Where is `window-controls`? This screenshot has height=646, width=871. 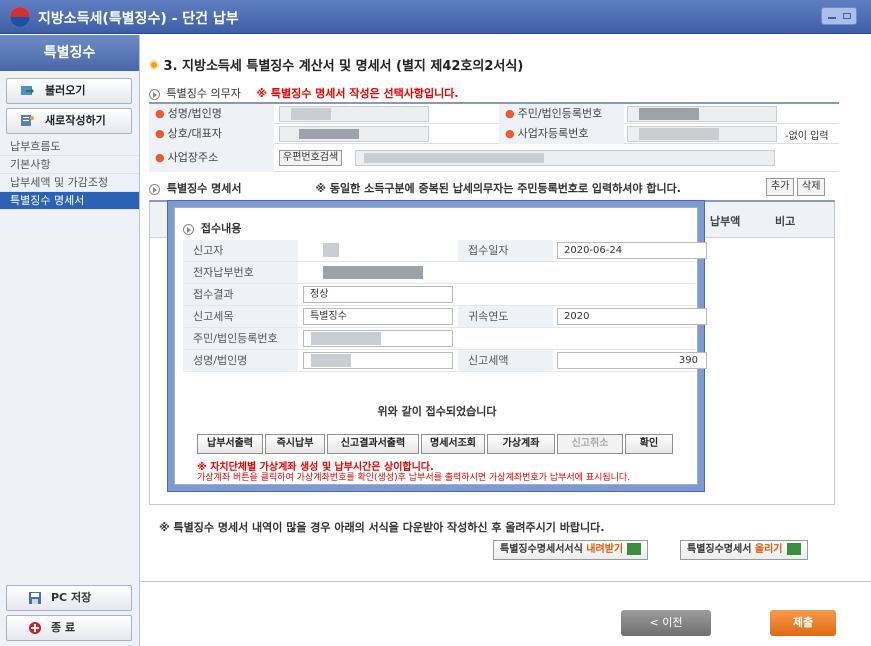
window-controls is located at coordinates (839, 16).